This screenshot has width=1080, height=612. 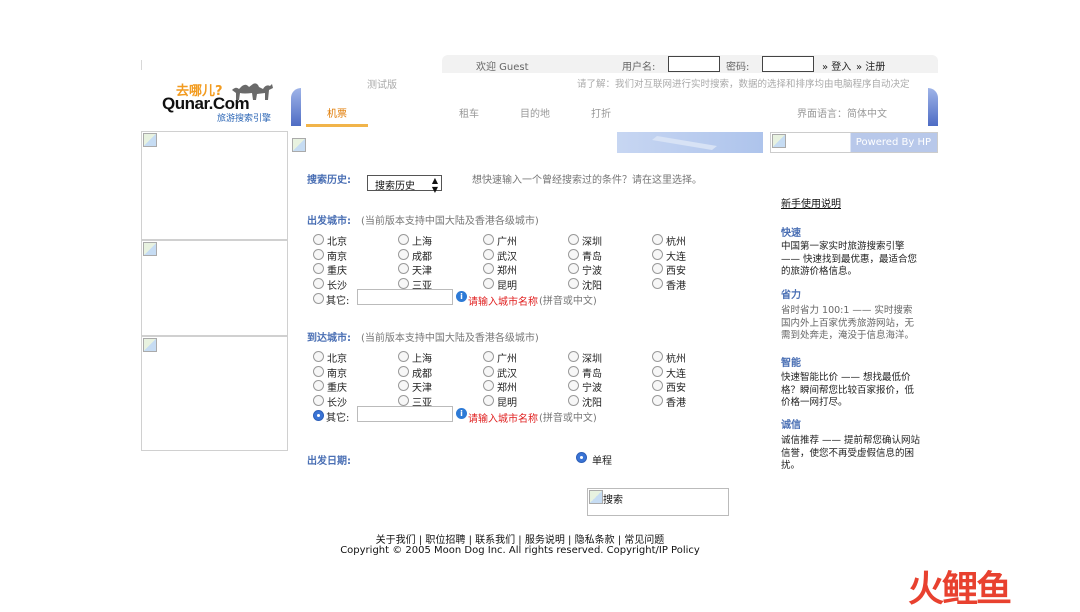 I want to click on arrival-other-hint: 请输入城市名称, so click(x=503, y=419).